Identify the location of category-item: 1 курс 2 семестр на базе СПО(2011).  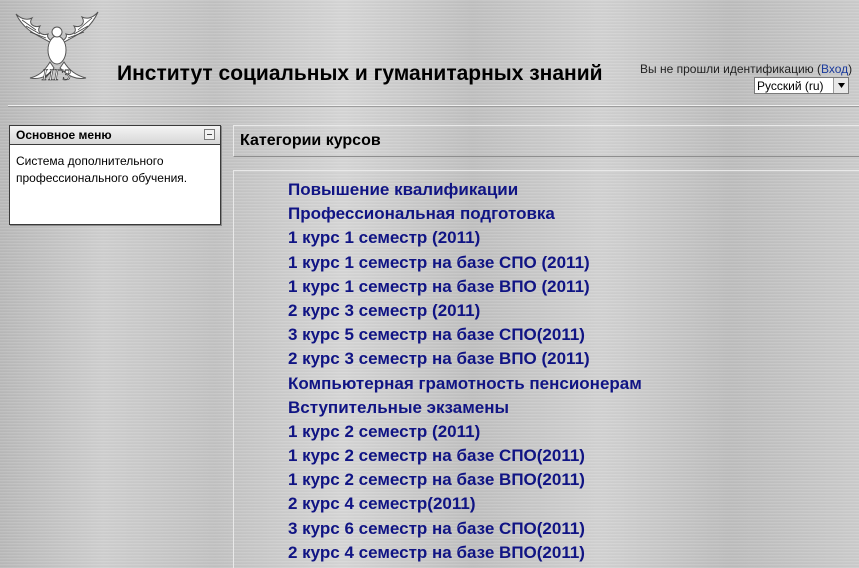
(573, 456).